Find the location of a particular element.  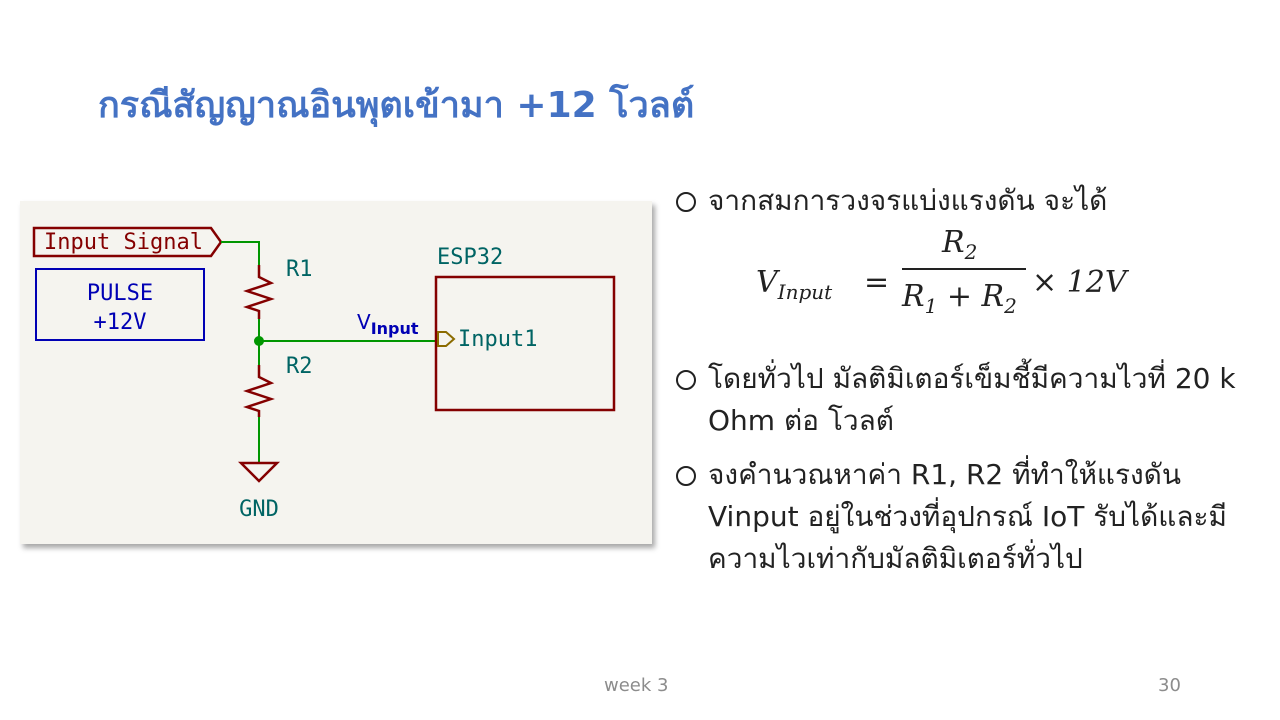

footer-week-label: week 3 is located at coordinates (636, 685).